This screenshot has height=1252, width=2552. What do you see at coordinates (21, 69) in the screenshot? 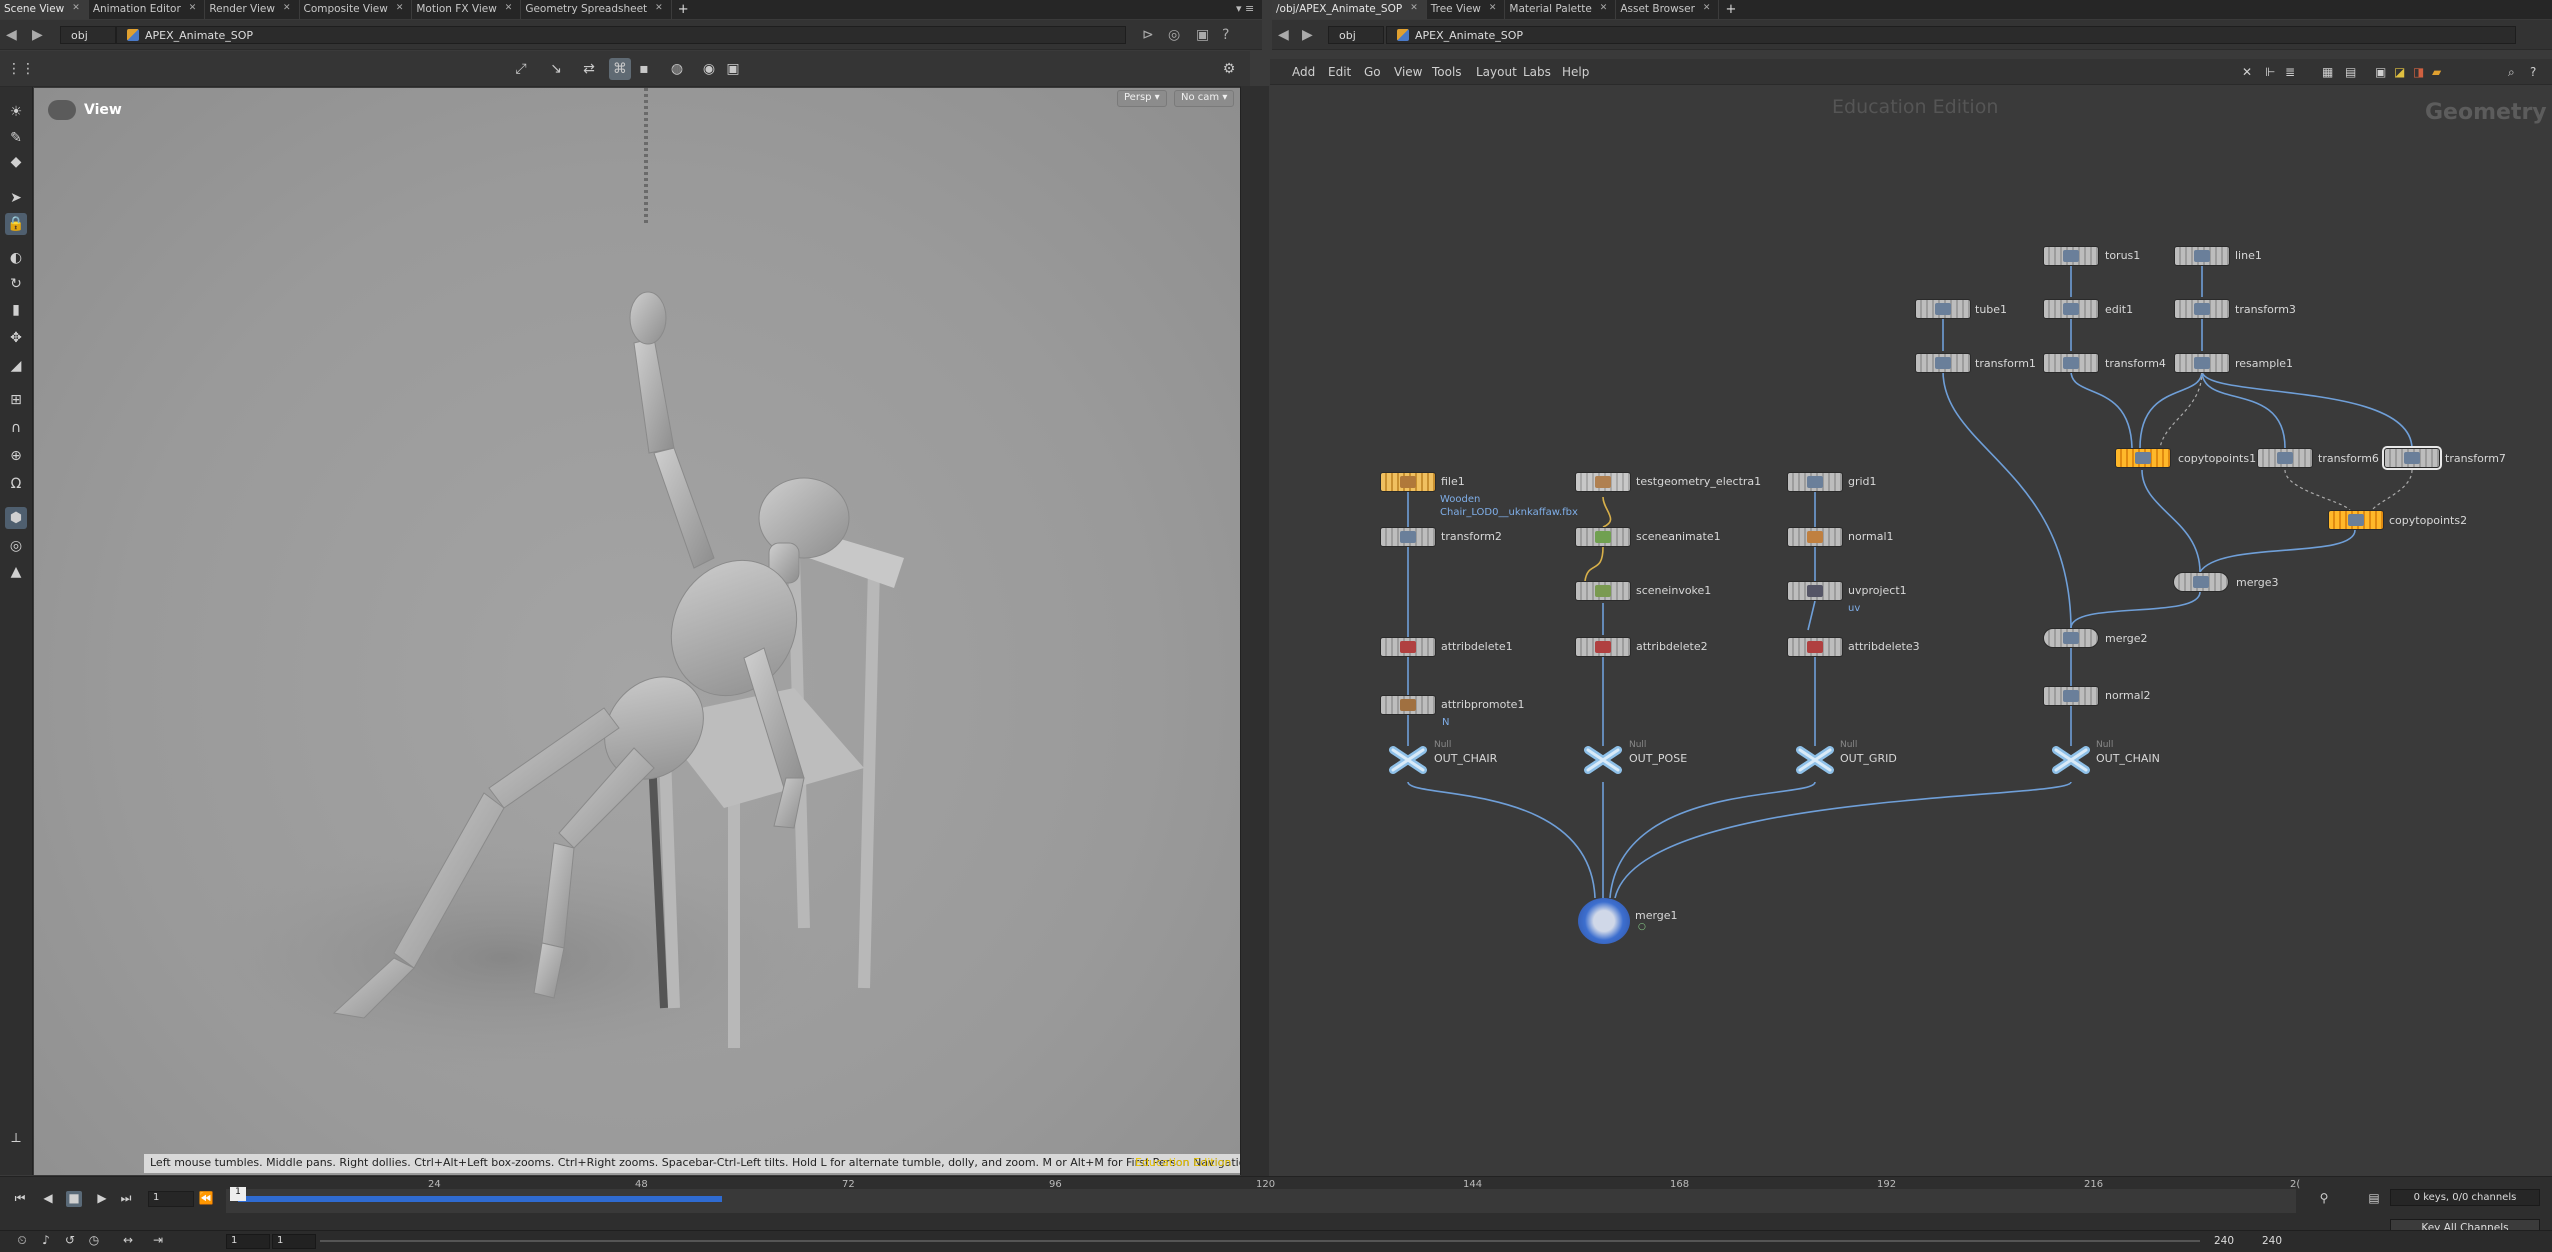
I see `grid-menu-icon: ⋮⋮` at bounding box center [21, 69].